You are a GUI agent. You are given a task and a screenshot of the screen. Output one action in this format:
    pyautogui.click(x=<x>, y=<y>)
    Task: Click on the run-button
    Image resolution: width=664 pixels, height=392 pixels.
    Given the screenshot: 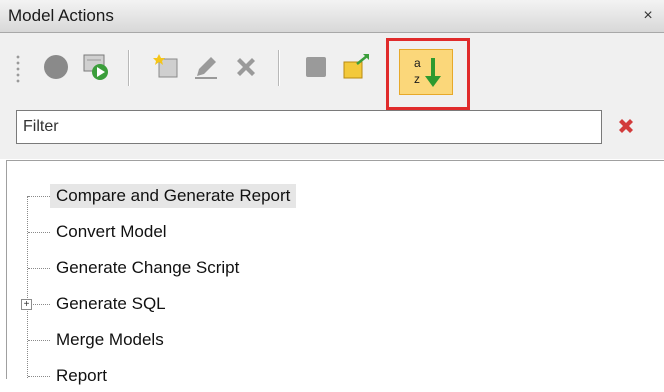 What is the action you would take?
    pyautogui.click(x=96, y=67)
    